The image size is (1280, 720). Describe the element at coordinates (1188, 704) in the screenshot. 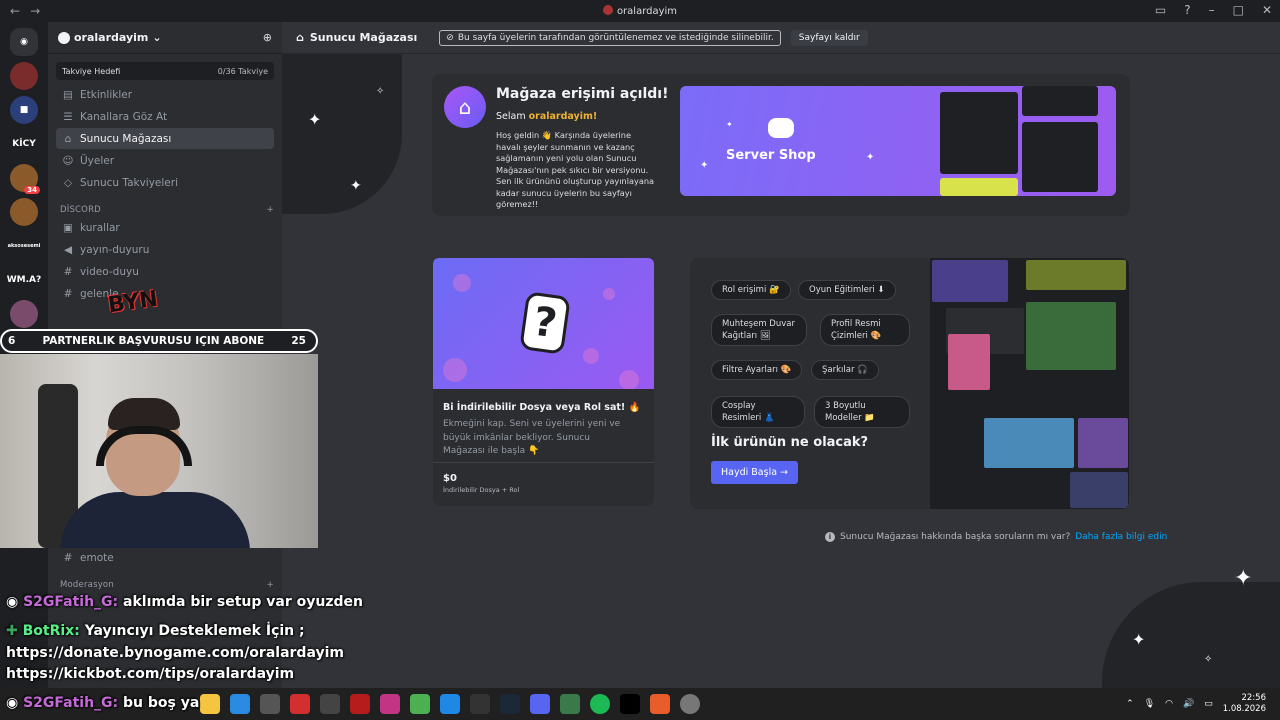

I see `volume-icon: 🔊` at that location.